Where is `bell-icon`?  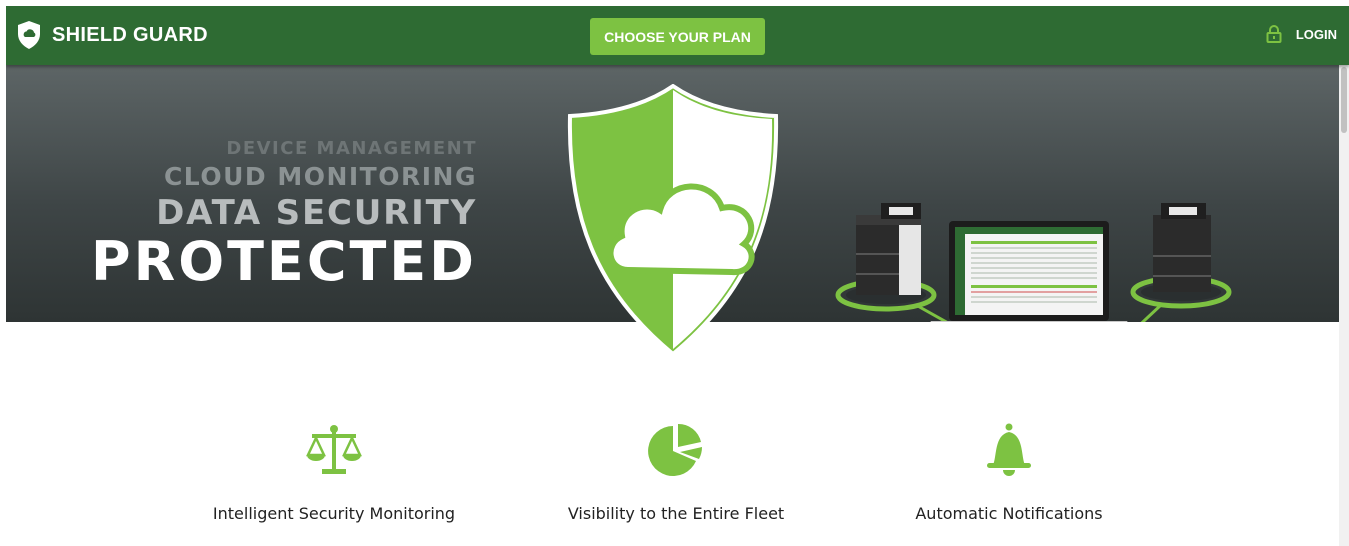 bell-icon is located at coordinates (1009, 449).